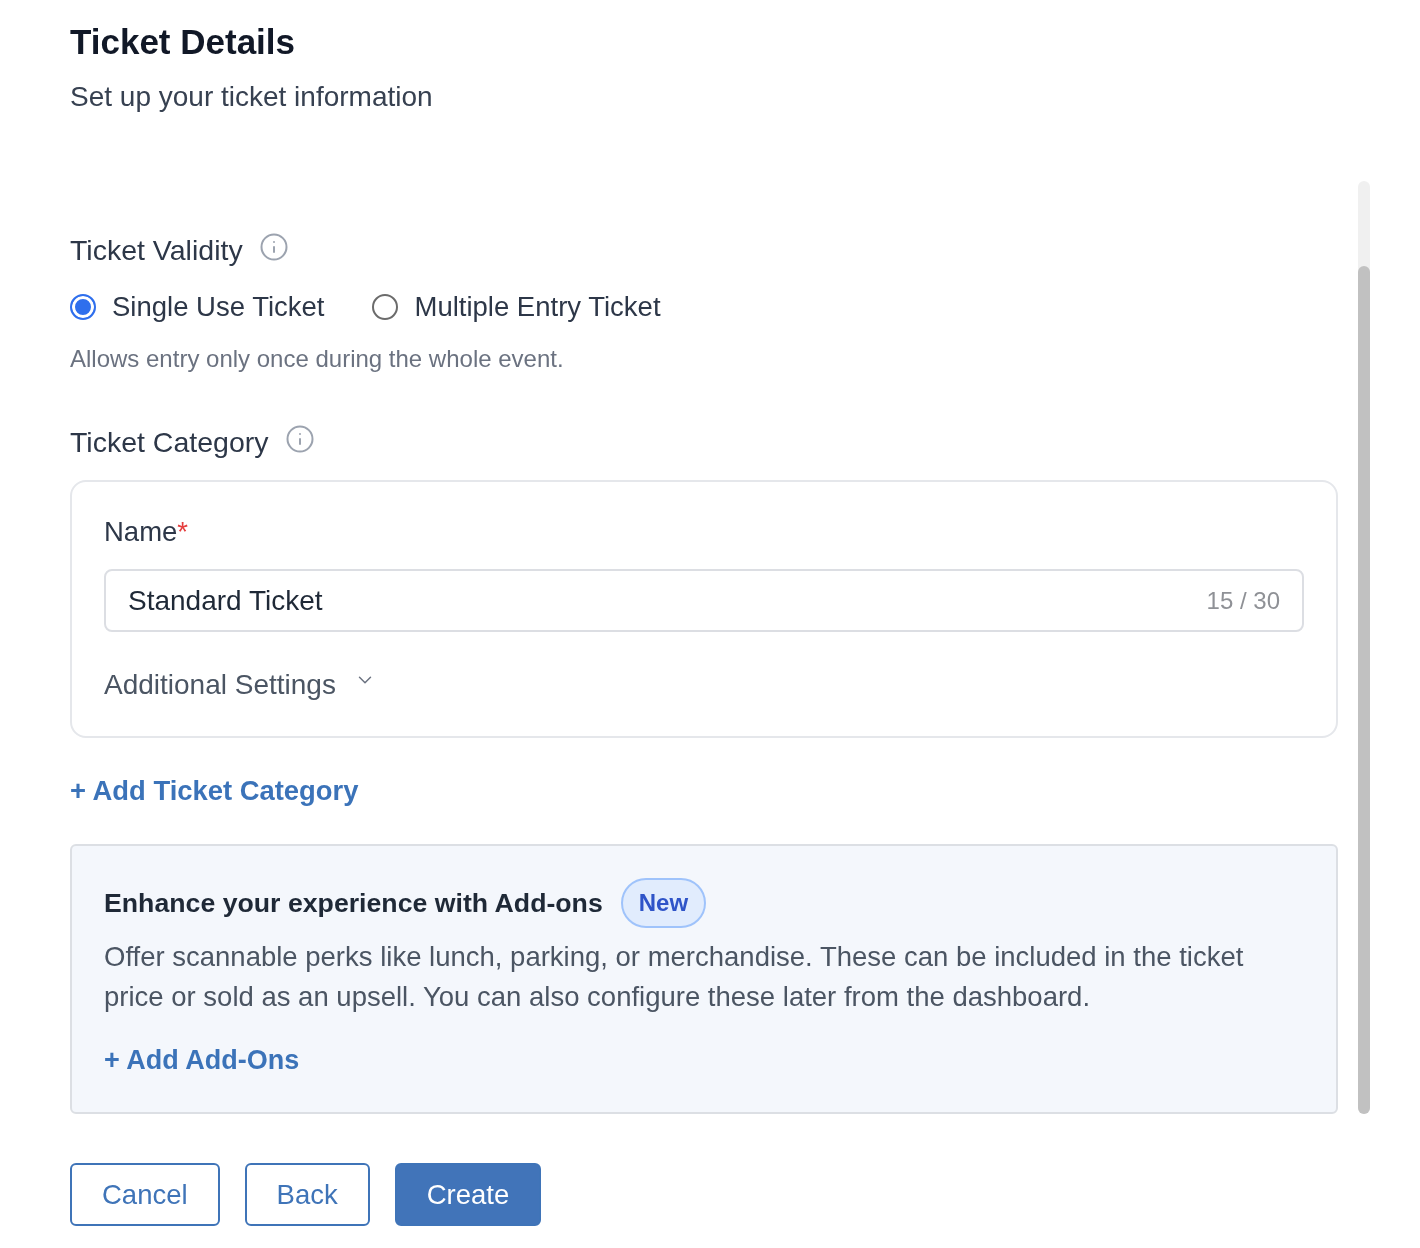 The image size is (1420, 1248). I want to click on add-category-link: + Add Ticket Category, so click(214, 791).